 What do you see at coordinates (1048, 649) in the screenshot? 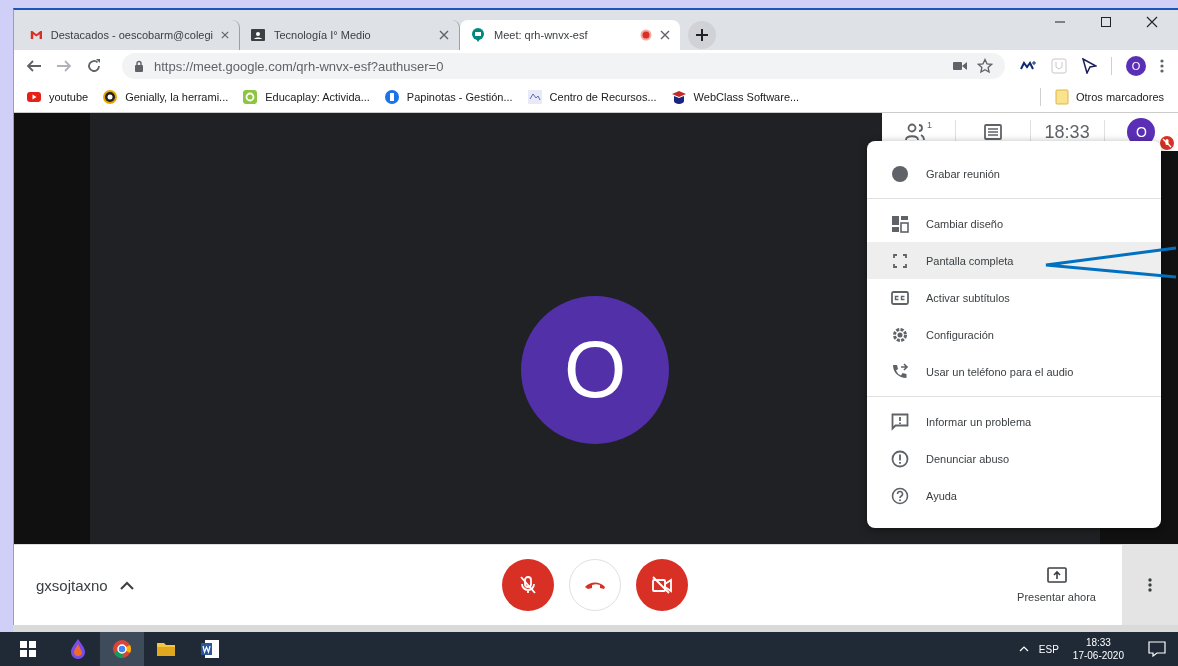
I see `language-indicator: ESP` at bounding box center [1048, 649].